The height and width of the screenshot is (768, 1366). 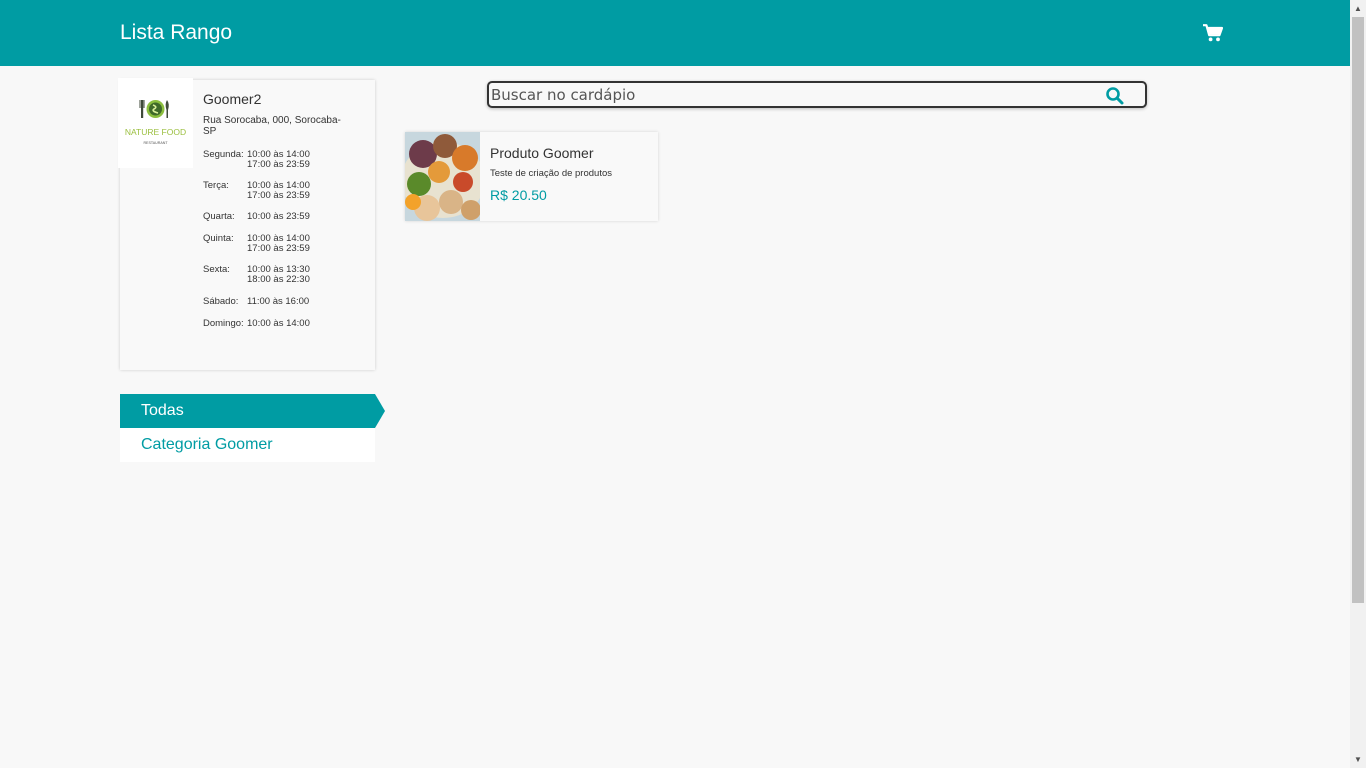 I want to click on hours-day-label: Sábado:, so click(x=221, y=301).